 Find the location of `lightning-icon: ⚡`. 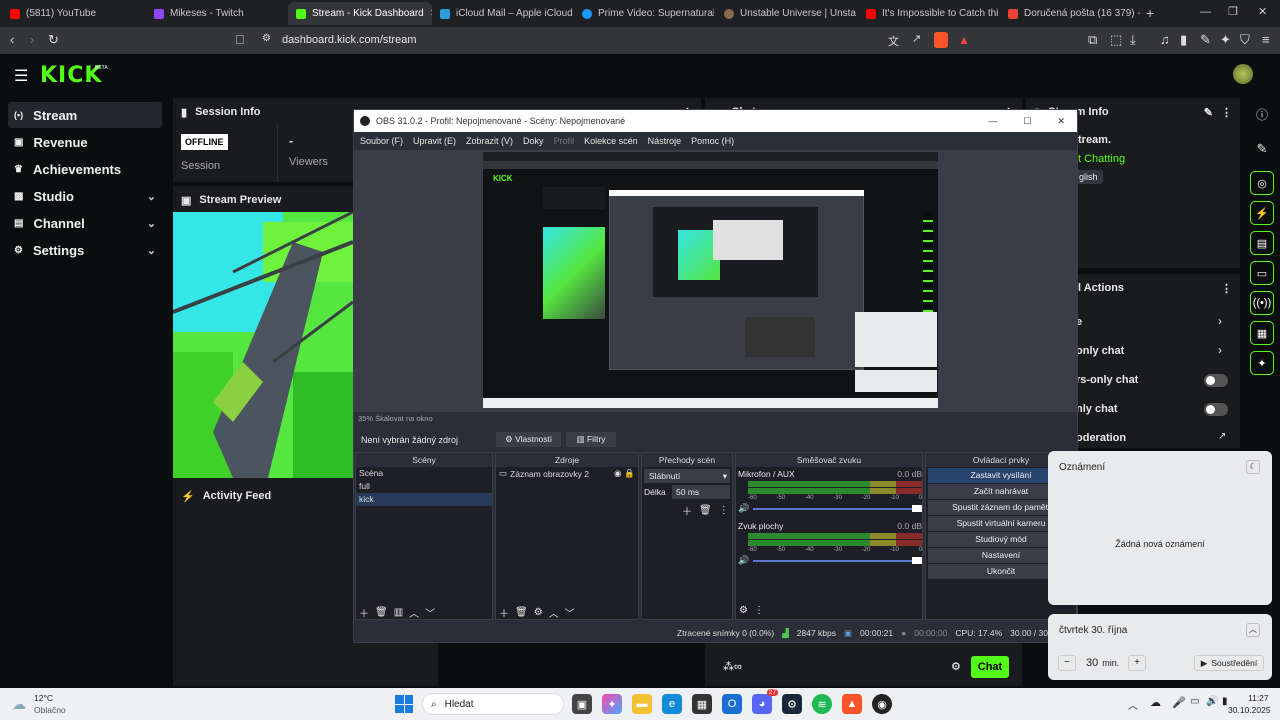

lightning-icon: ⚡ is located at coordinates (1262, 213).